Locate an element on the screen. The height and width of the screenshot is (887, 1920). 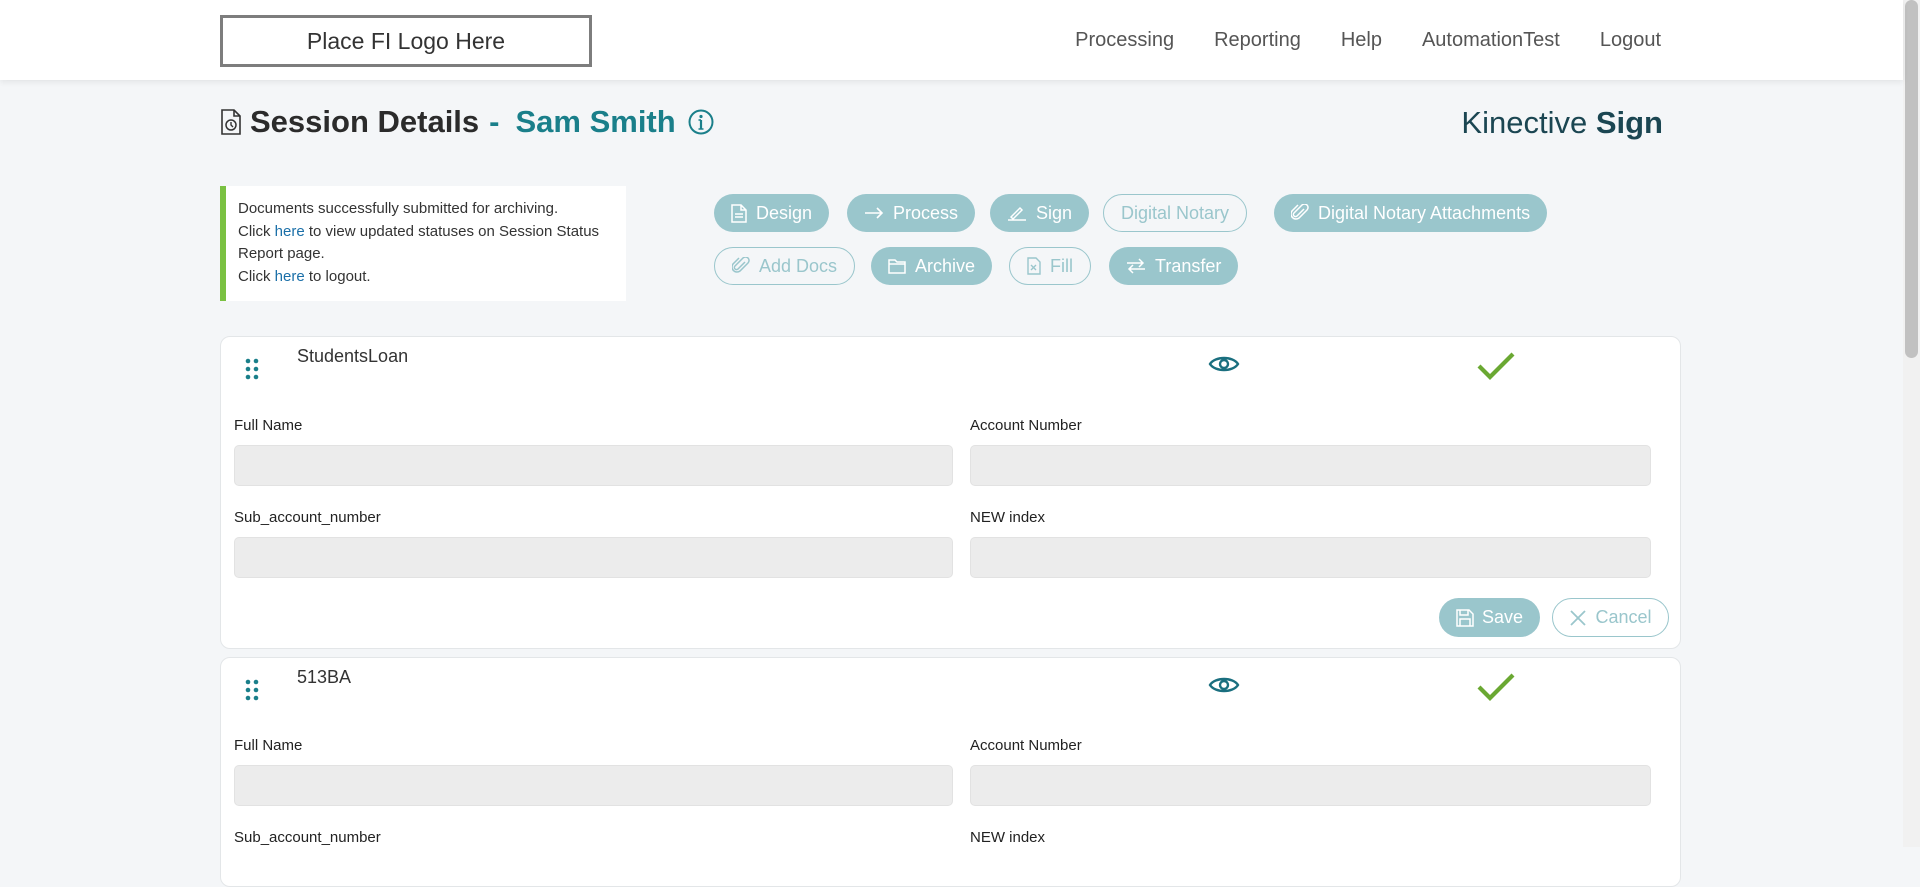
save-button: Save is located at coordinates (1489, 617).